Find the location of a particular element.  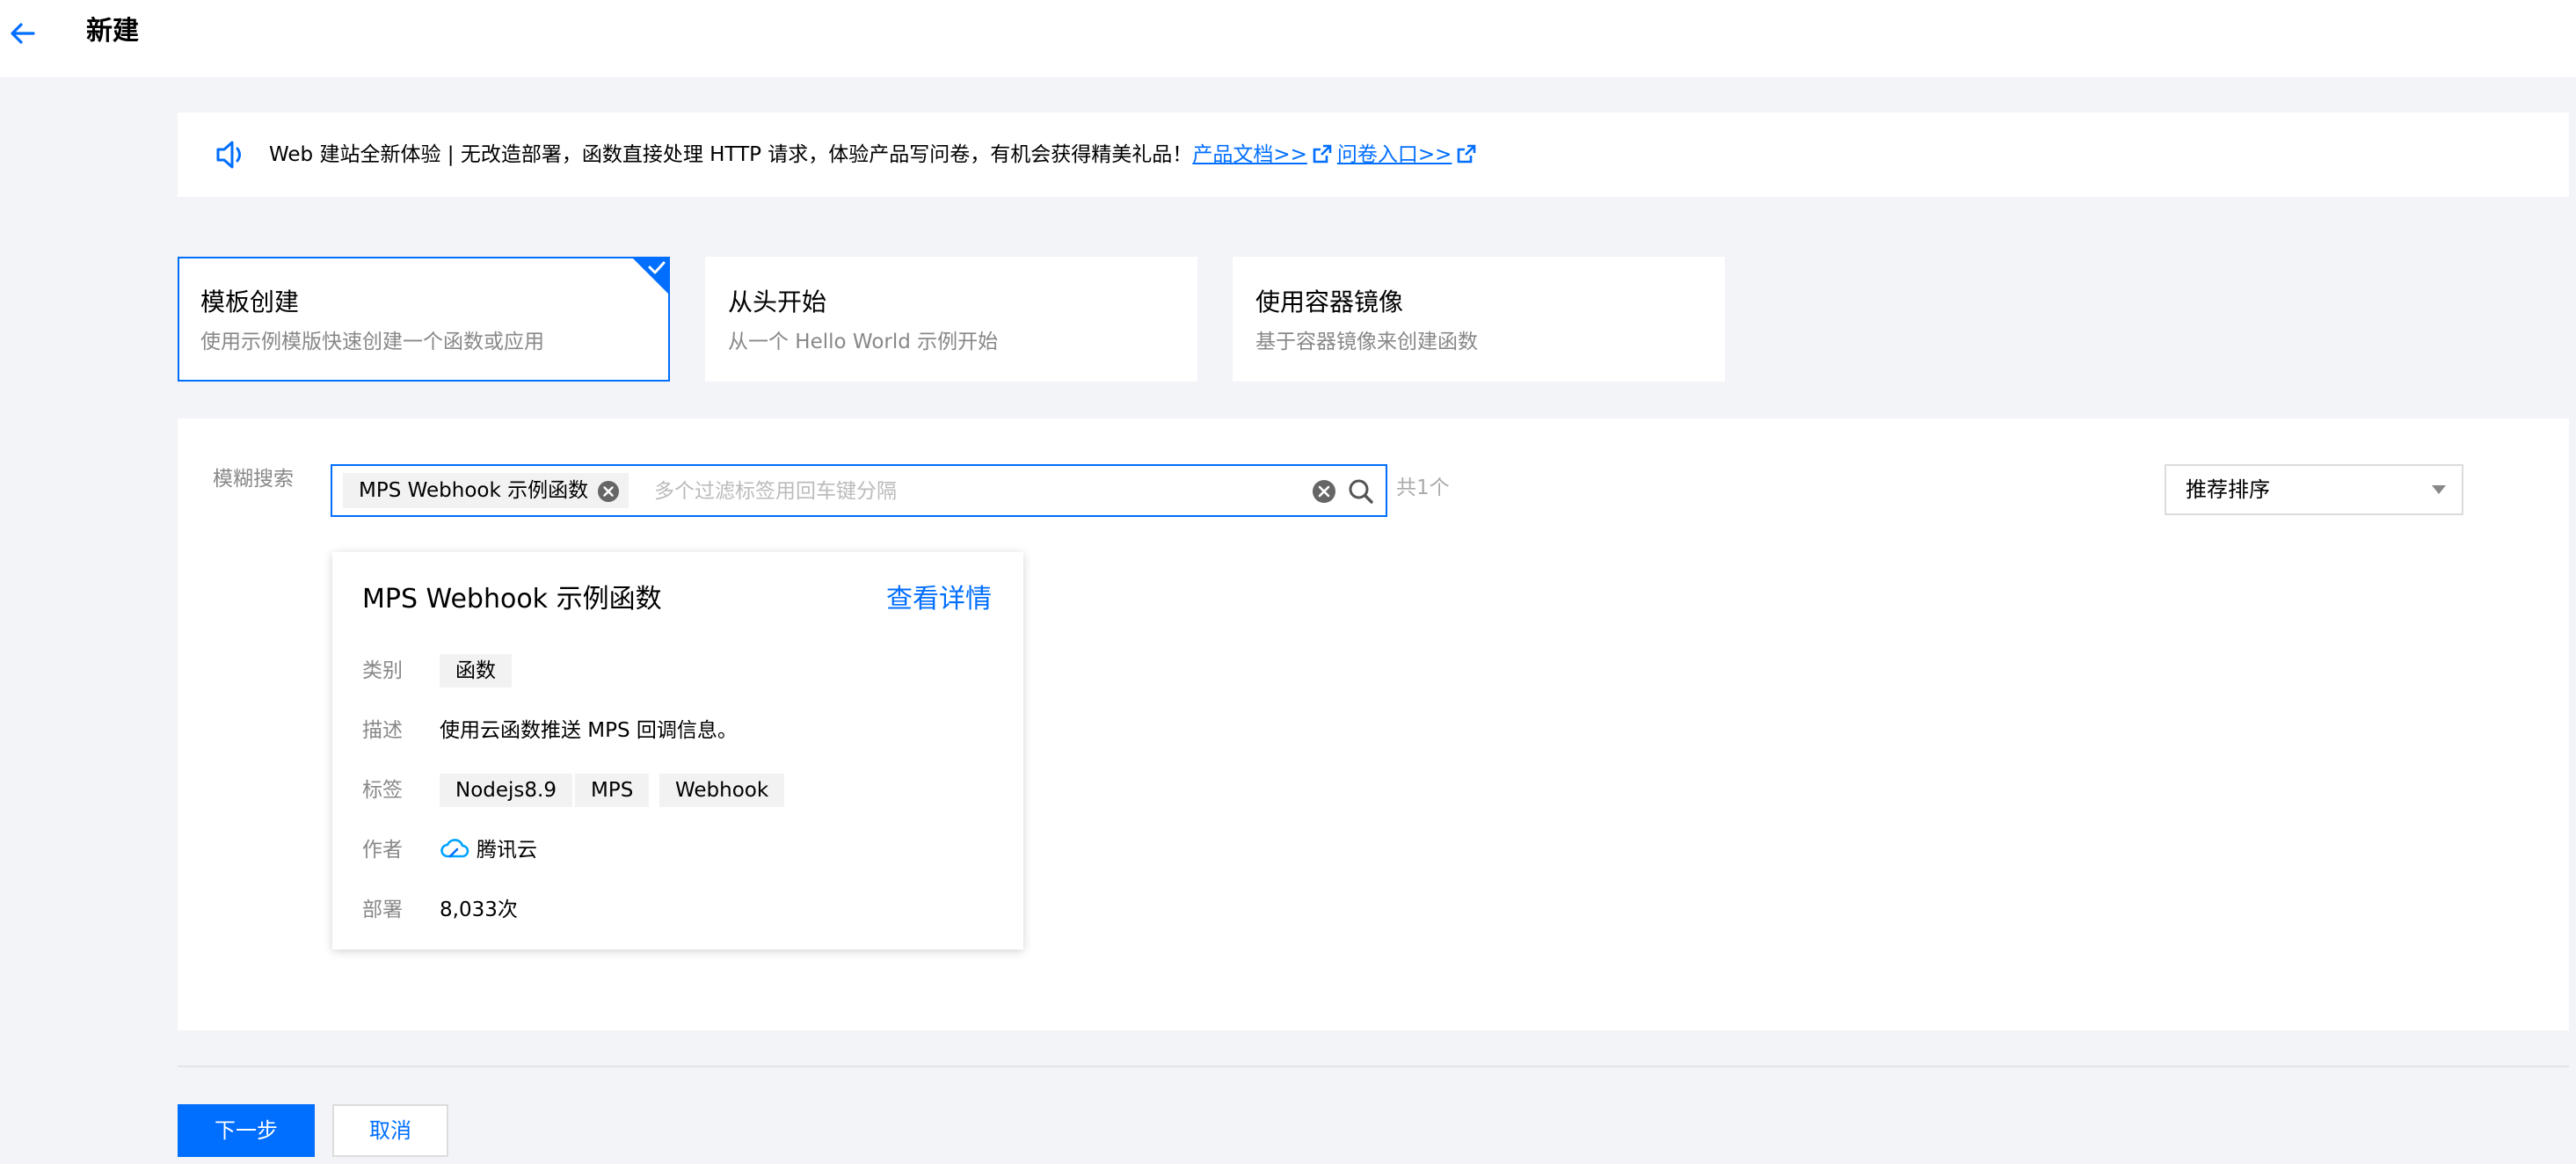

page-title: 新建 is located at coordinates (112, 31).